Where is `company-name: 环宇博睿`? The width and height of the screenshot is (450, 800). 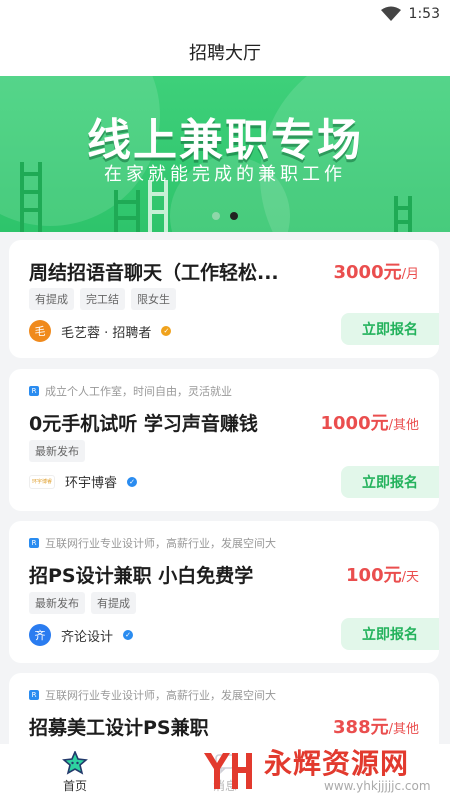
company-name: 环宇博睿 is located at coordinates (91, 483).